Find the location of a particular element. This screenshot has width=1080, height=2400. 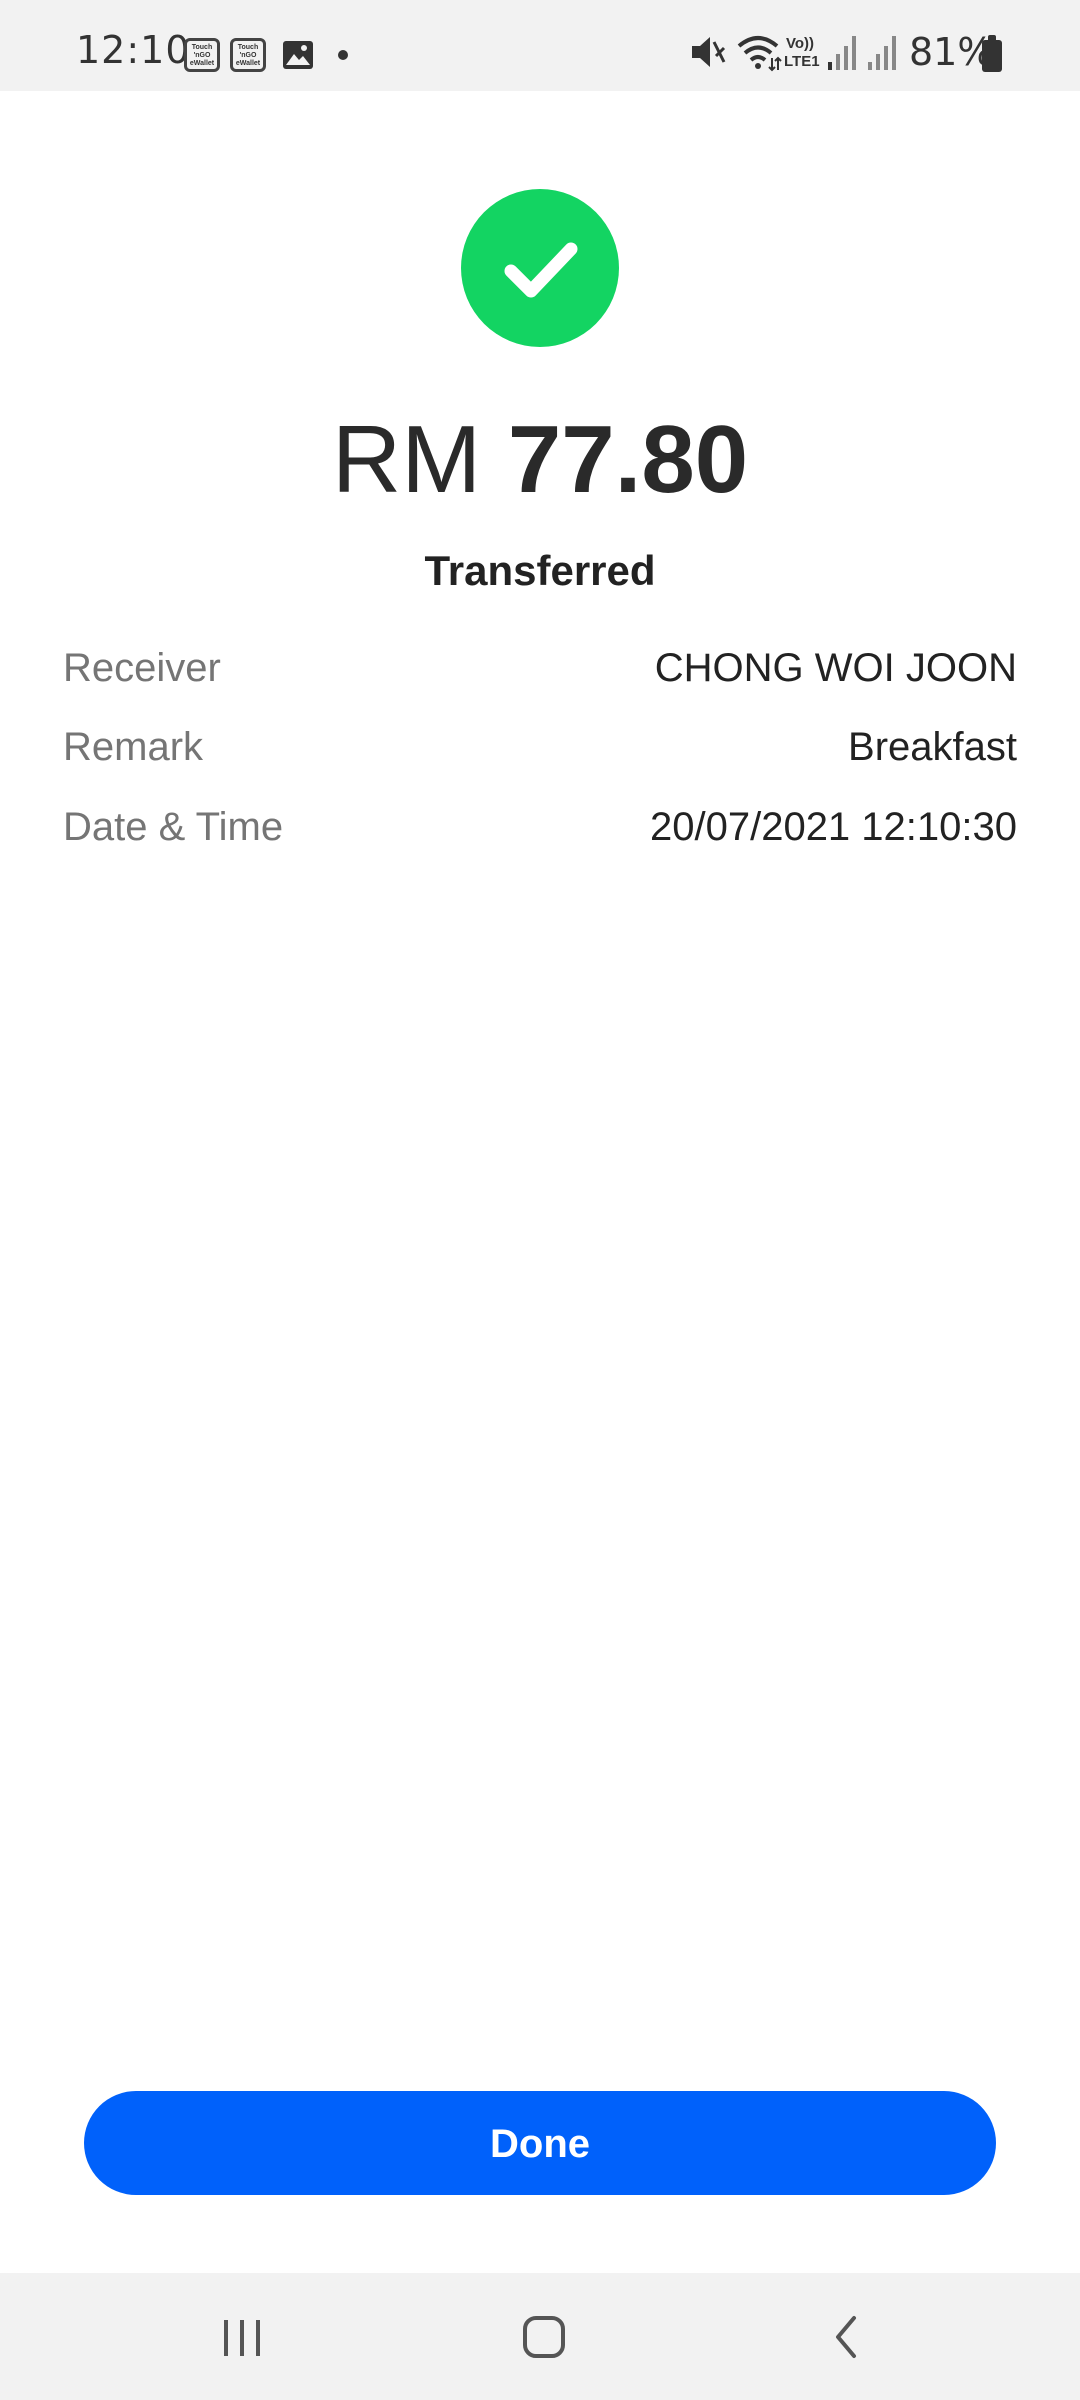

battery-icon is located at coordinates (992, 53).